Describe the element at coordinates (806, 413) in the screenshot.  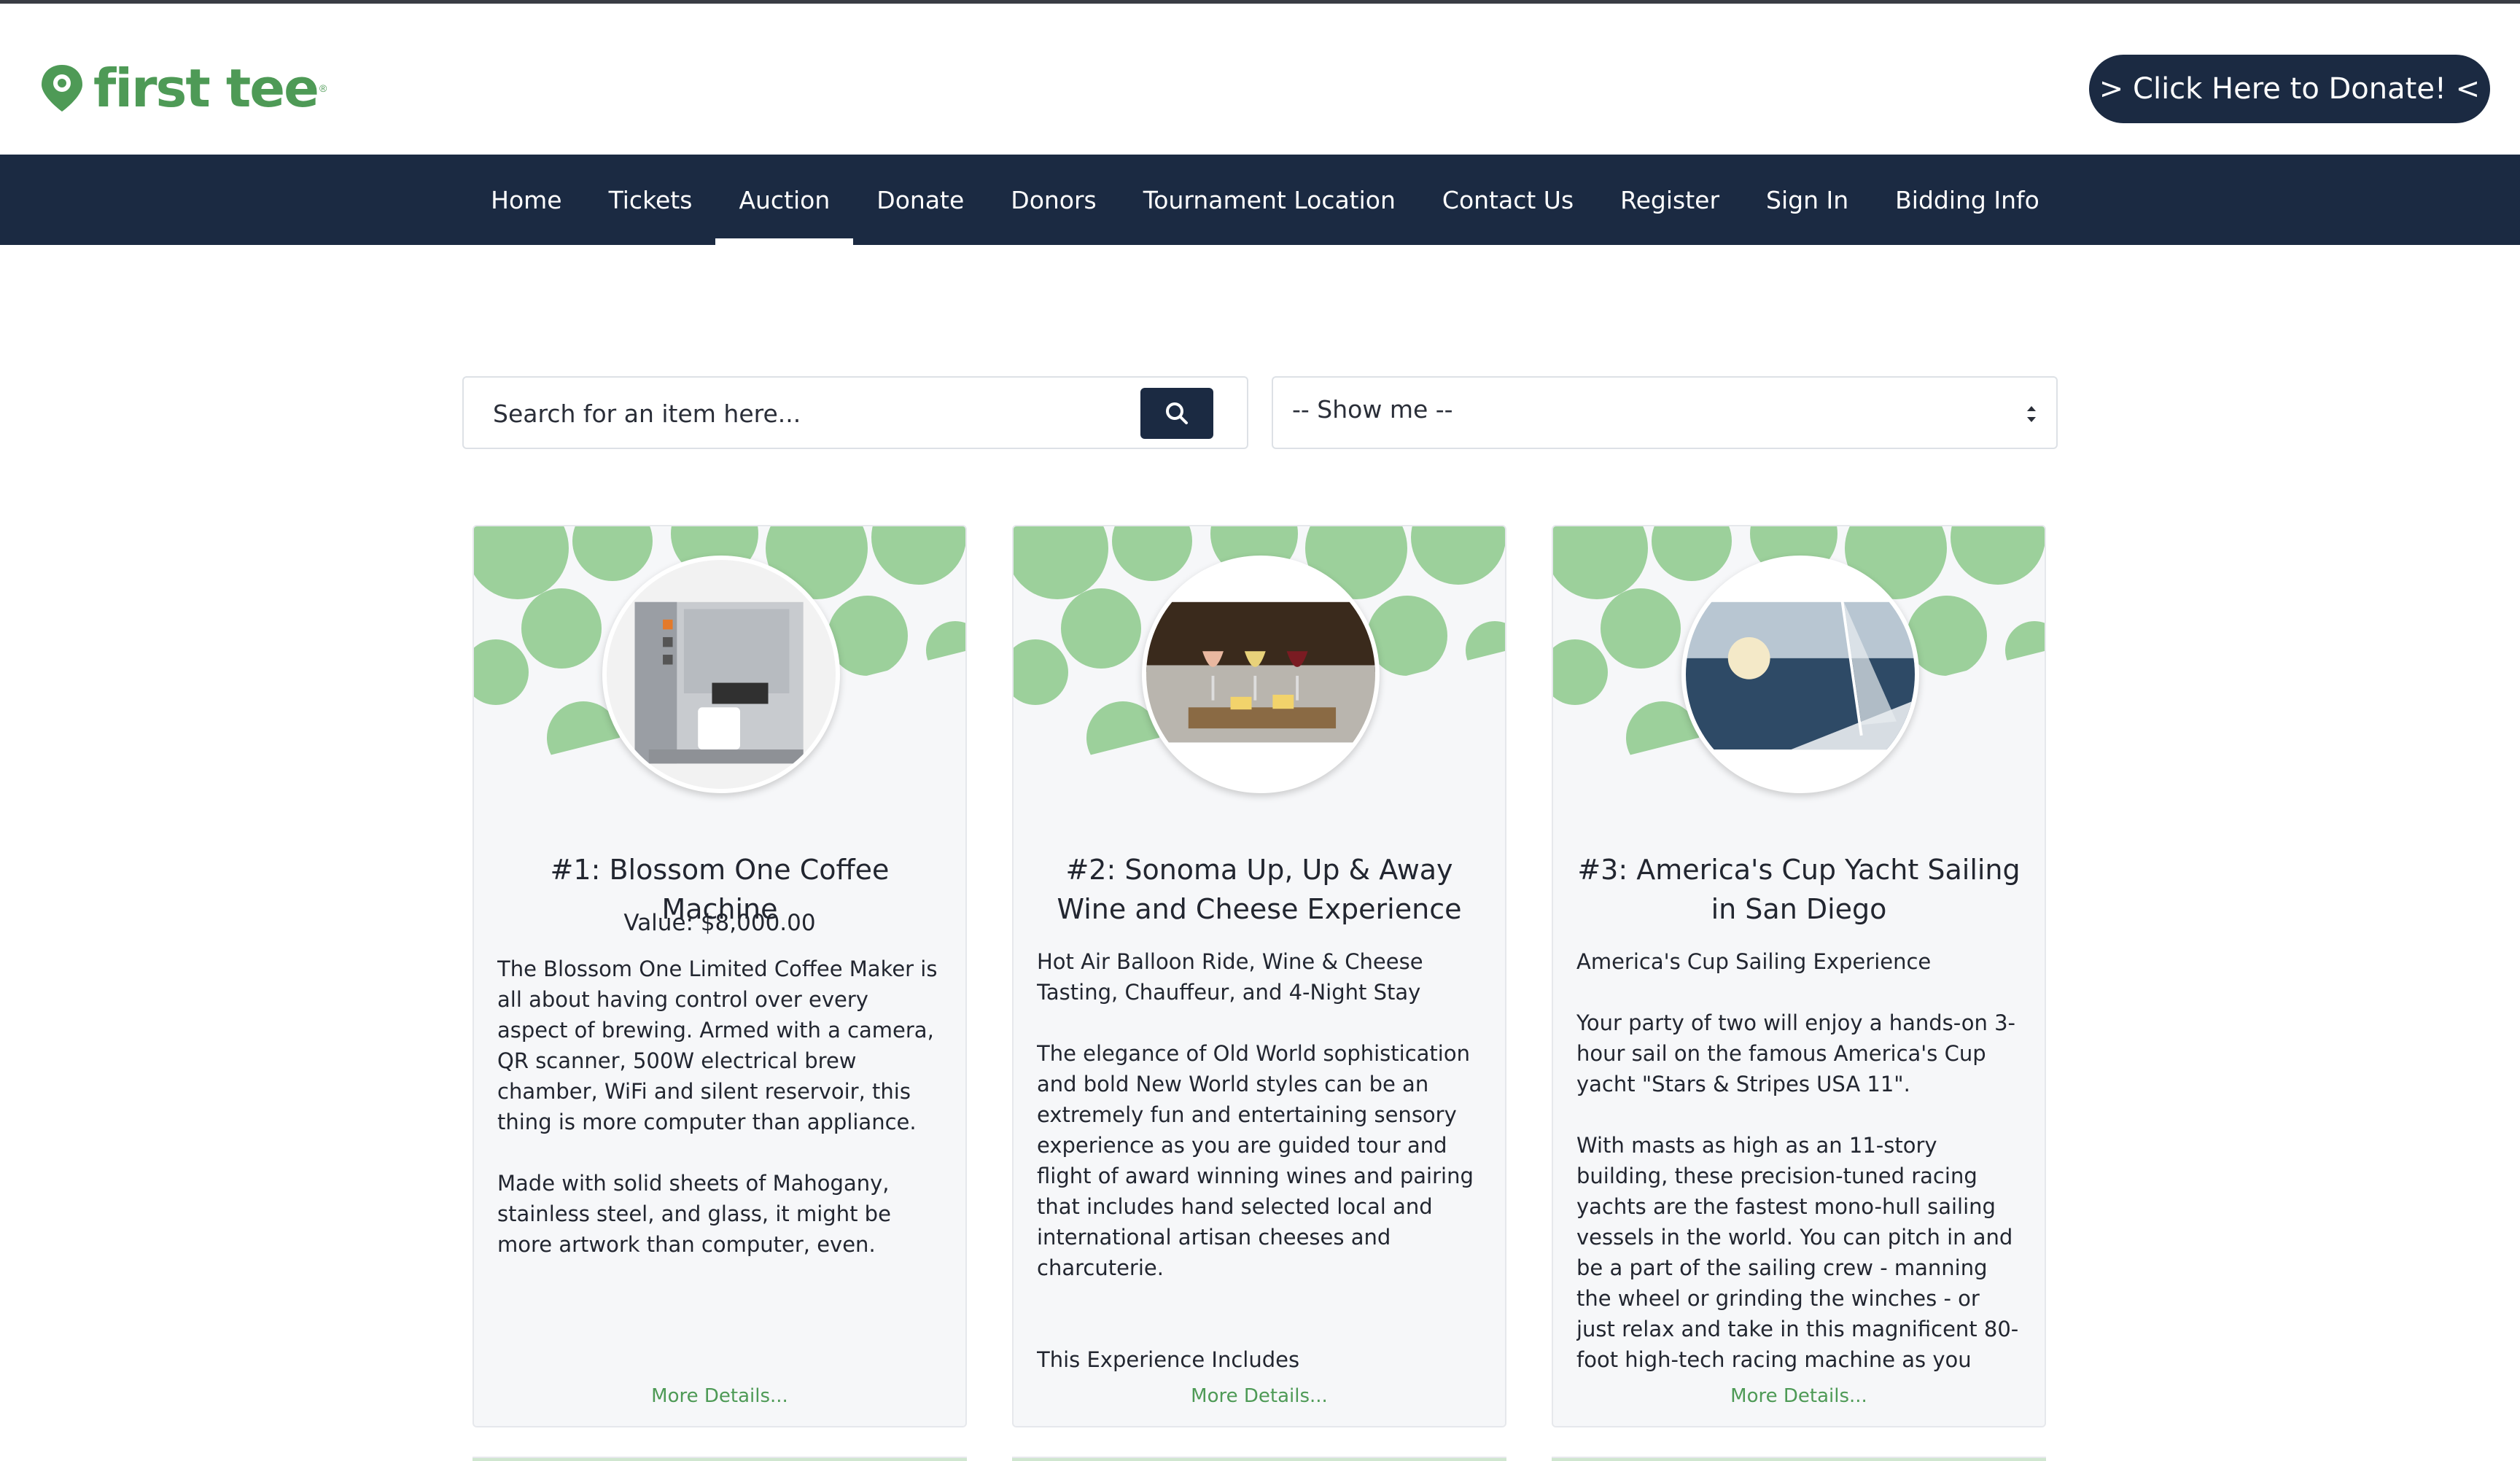
I see `search-input` at that location.